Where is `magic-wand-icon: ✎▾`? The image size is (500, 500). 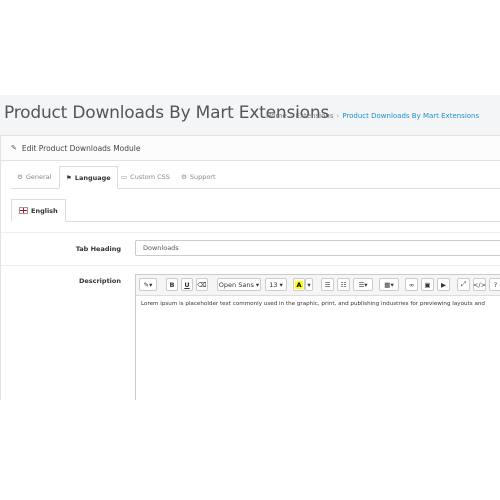
magic-wand-icon: ✎▾ is located at coordinates (148, 284).